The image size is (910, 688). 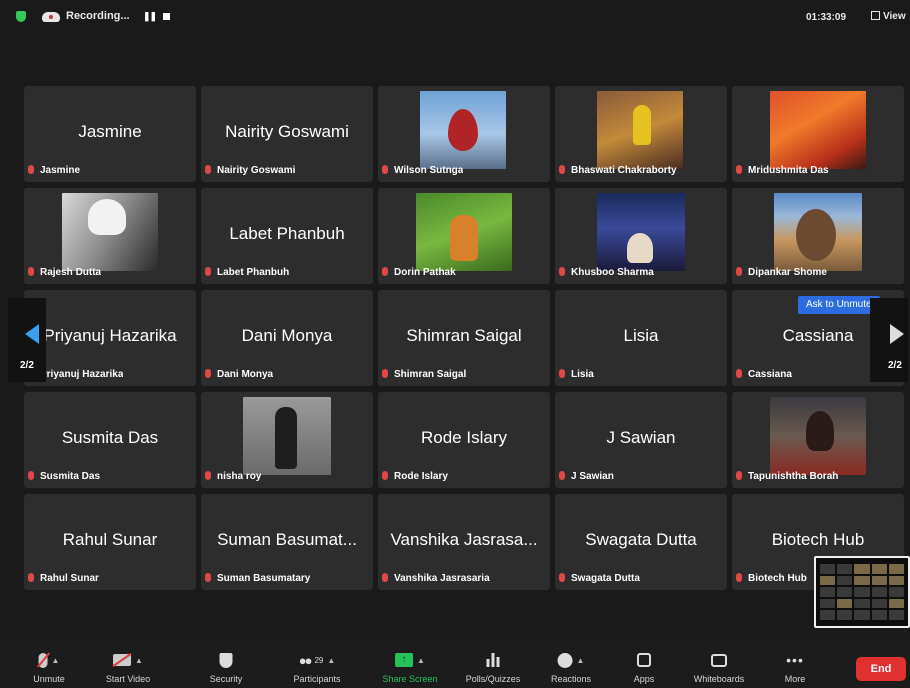 What do you see at coordinates (415, 476) in the screenshot?
I see `participant-name-label: Rode Islary` at bounding box center [415, 476].